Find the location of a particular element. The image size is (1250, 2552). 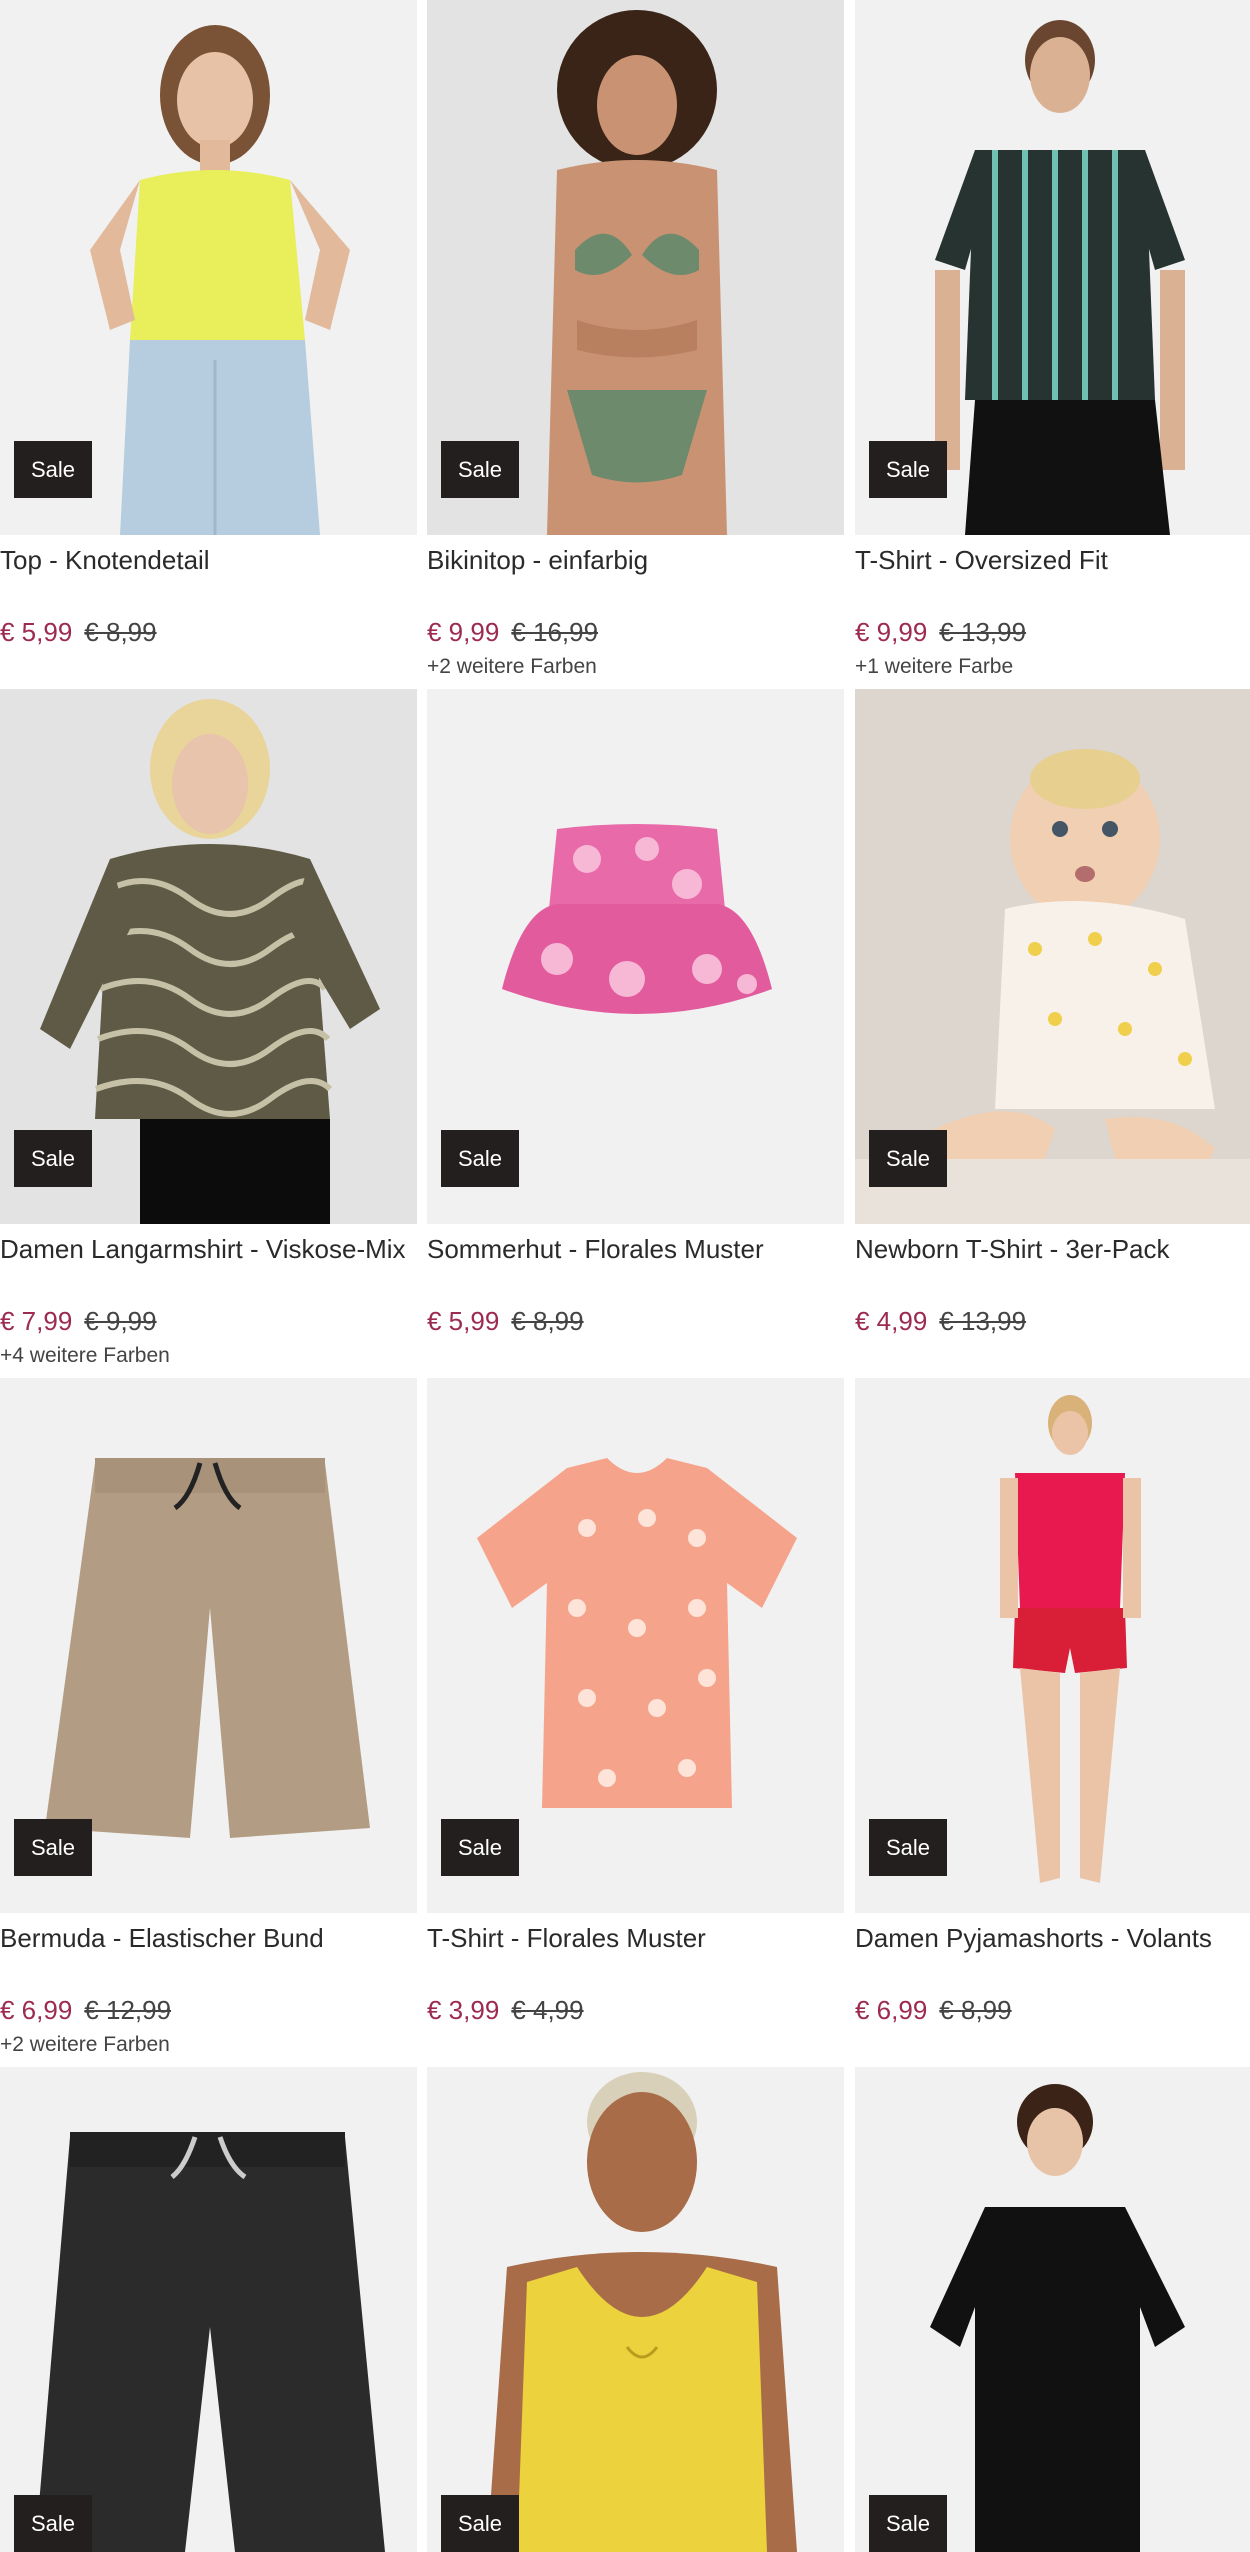

product-prices: € 9,99 € 16,99 is located at coordinates (635, 632).